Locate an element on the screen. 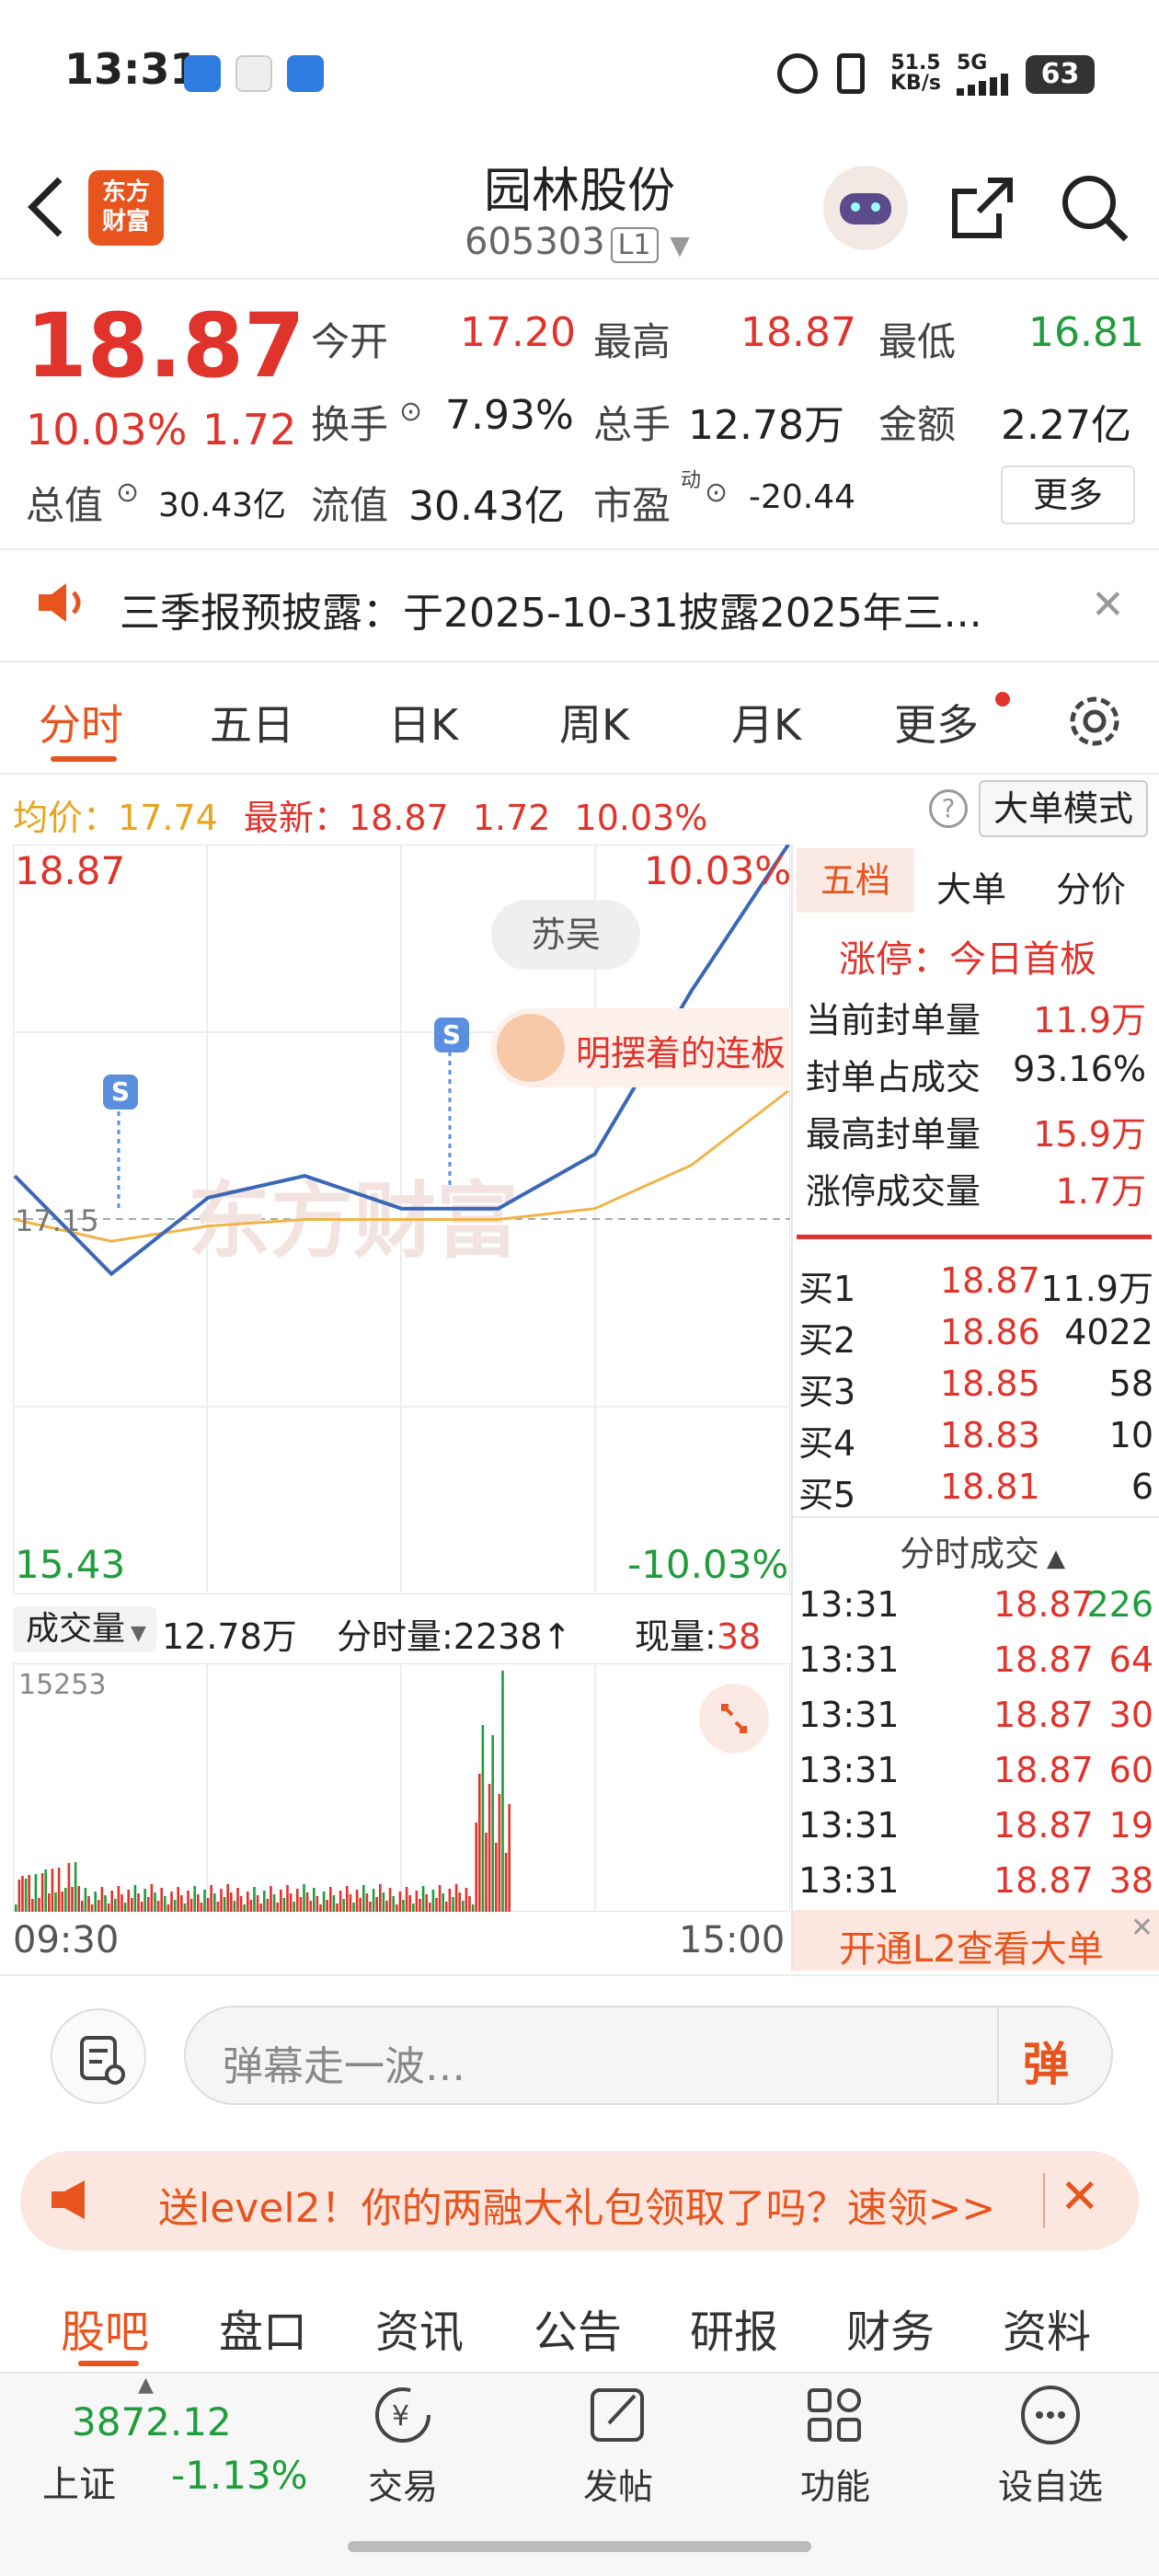 The height and width of the screenshot is (2576, 1159). tab-profile: 资料 is located at coordinates (1047, 2327).